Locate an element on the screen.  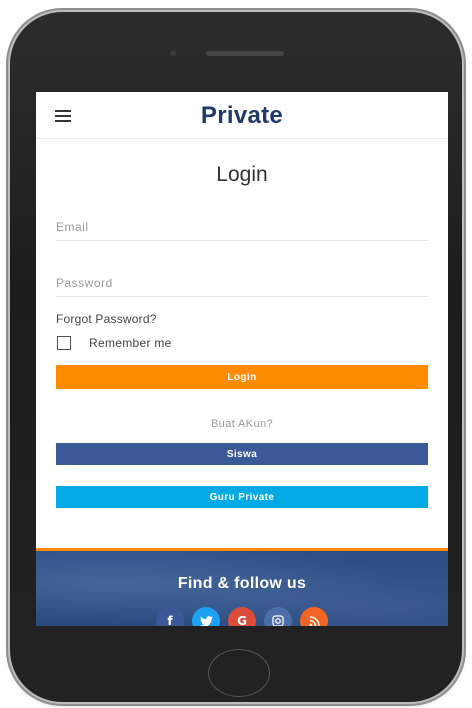
twitter-icon is located at coordinates (206, 616).